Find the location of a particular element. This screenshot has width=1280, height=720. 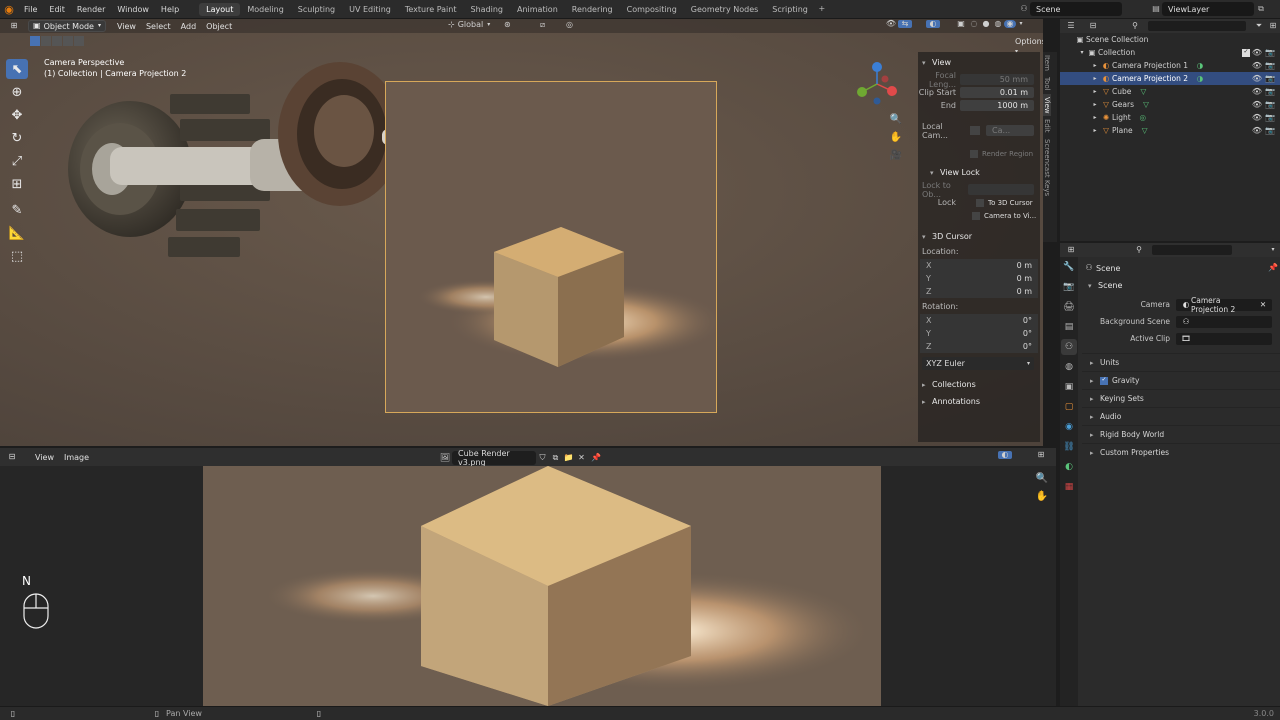

rotate-tool: ↻ is located at coordinates (17, 138).